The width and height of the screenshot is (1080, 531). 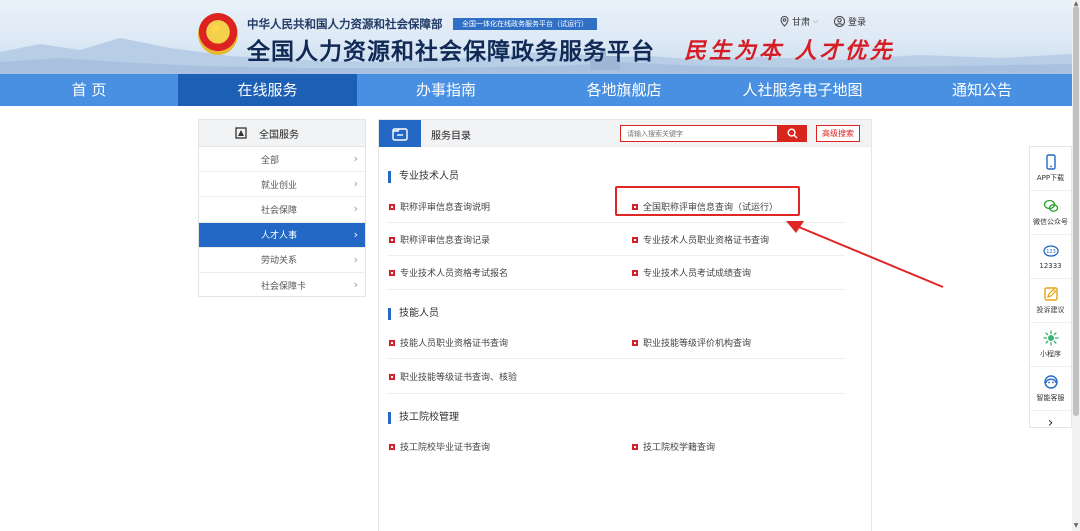 I want to click on search-button, so click(x=792, y=133).